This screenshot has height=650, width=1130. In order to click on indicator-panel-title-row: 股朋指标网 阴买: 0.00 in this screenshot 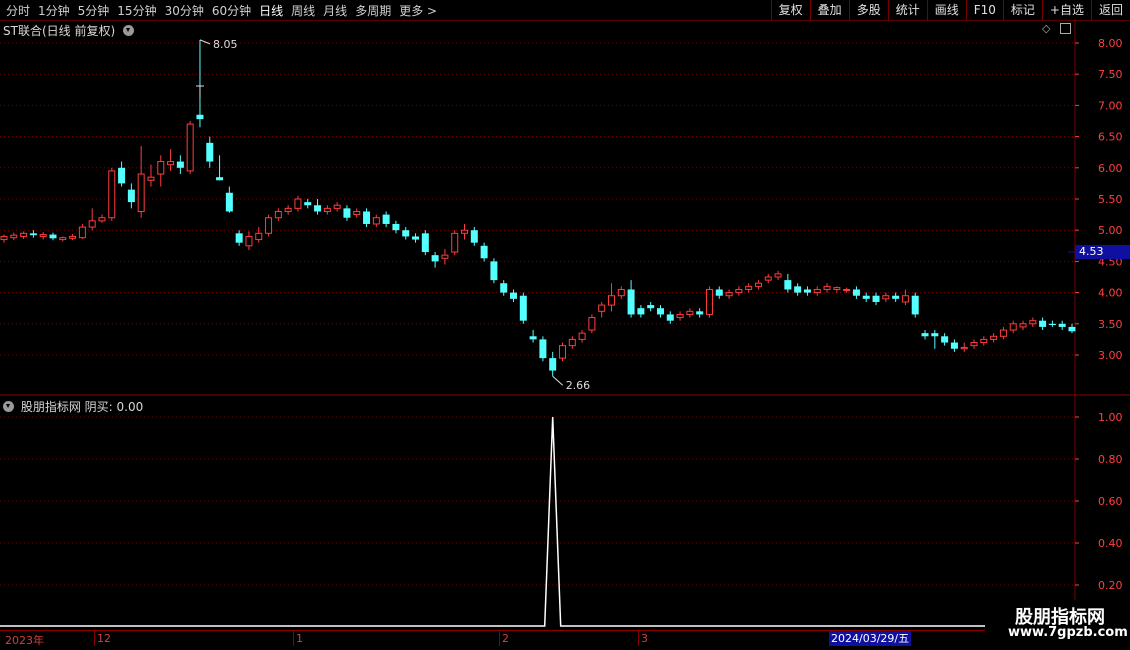, I will do `click(73, 406)`.